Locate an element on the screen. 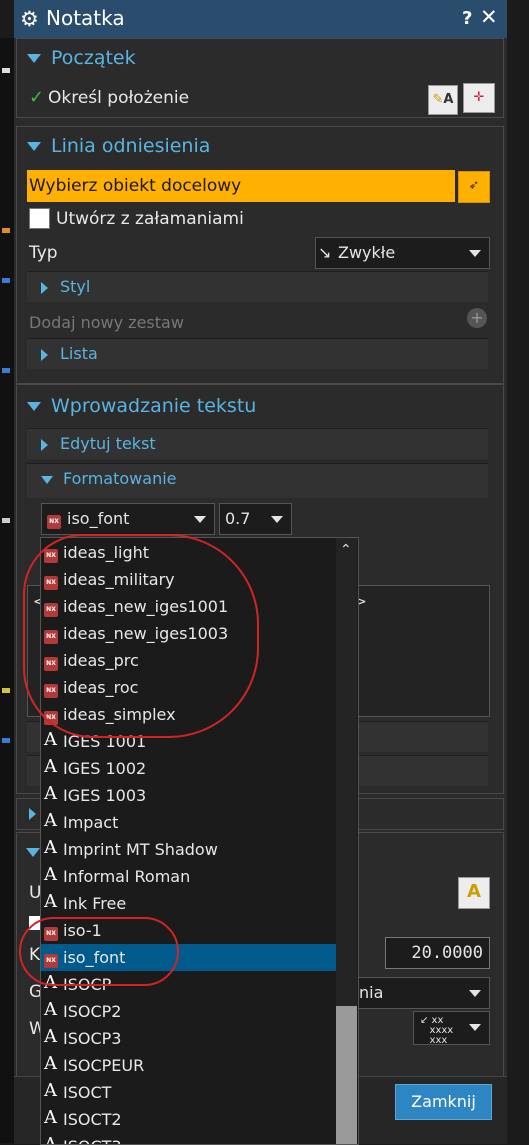 The height and width of the screenshot is (1145, 529). add-set-icon: + is located at coordinates (477, 318).